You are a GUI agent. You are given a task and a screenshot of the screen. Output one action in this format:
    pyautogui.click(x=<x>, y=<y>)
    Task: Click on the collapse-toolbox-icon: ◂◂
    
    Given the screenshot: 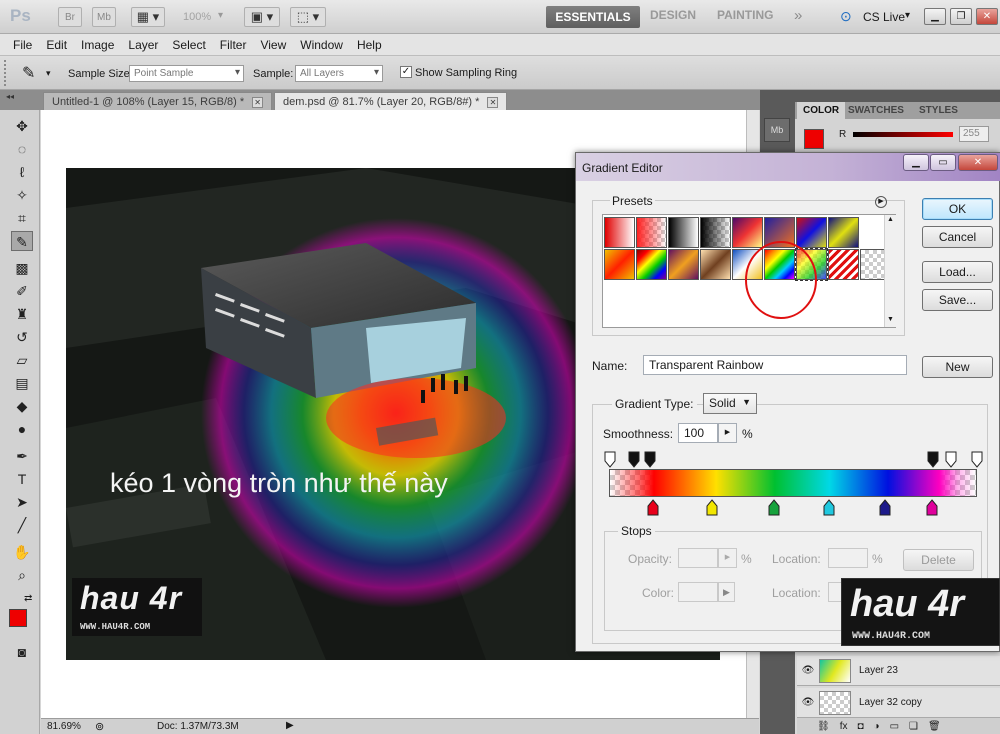 What is the action you would take?
    pyautogui.click(x=10, y=96)
    